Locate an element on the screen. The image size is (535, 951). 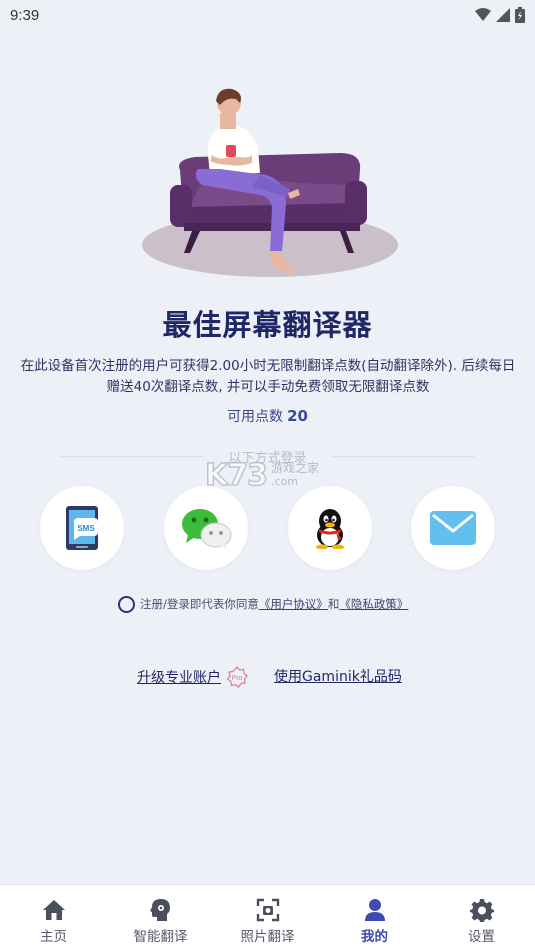
photo-scan-icon is located at coordinates (267, 910).